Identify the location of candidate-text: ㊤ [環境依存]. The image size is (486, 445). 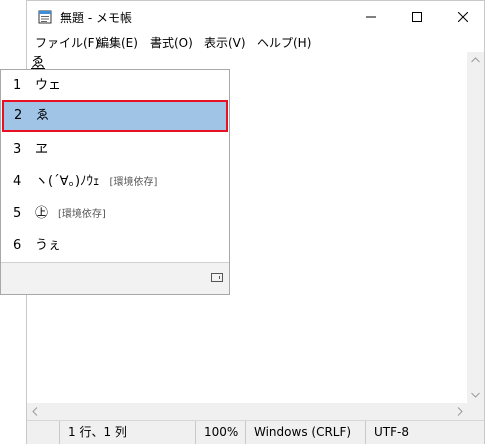
(70, 214).